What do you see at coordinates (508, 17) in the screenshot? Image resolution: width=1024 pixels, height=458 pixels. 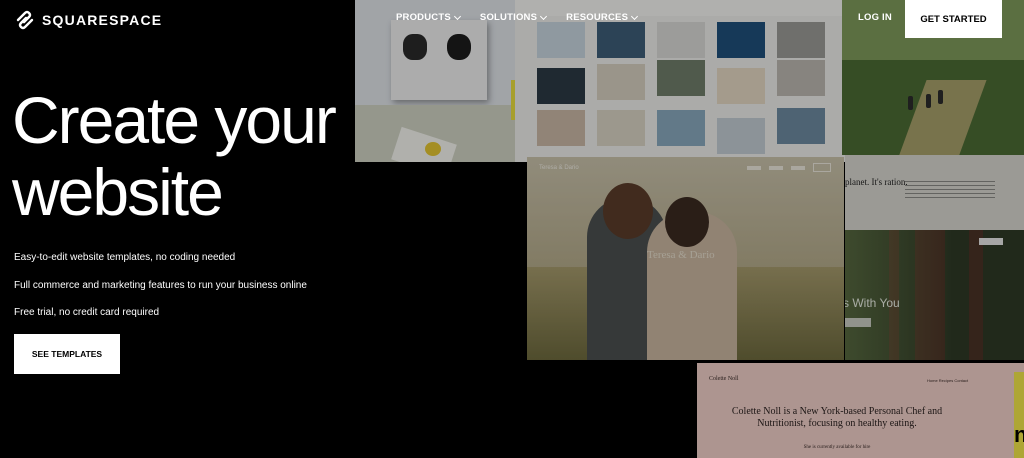 I see `nav-solutions-label: SOLUTIONS` at bounding box center [508, 17].